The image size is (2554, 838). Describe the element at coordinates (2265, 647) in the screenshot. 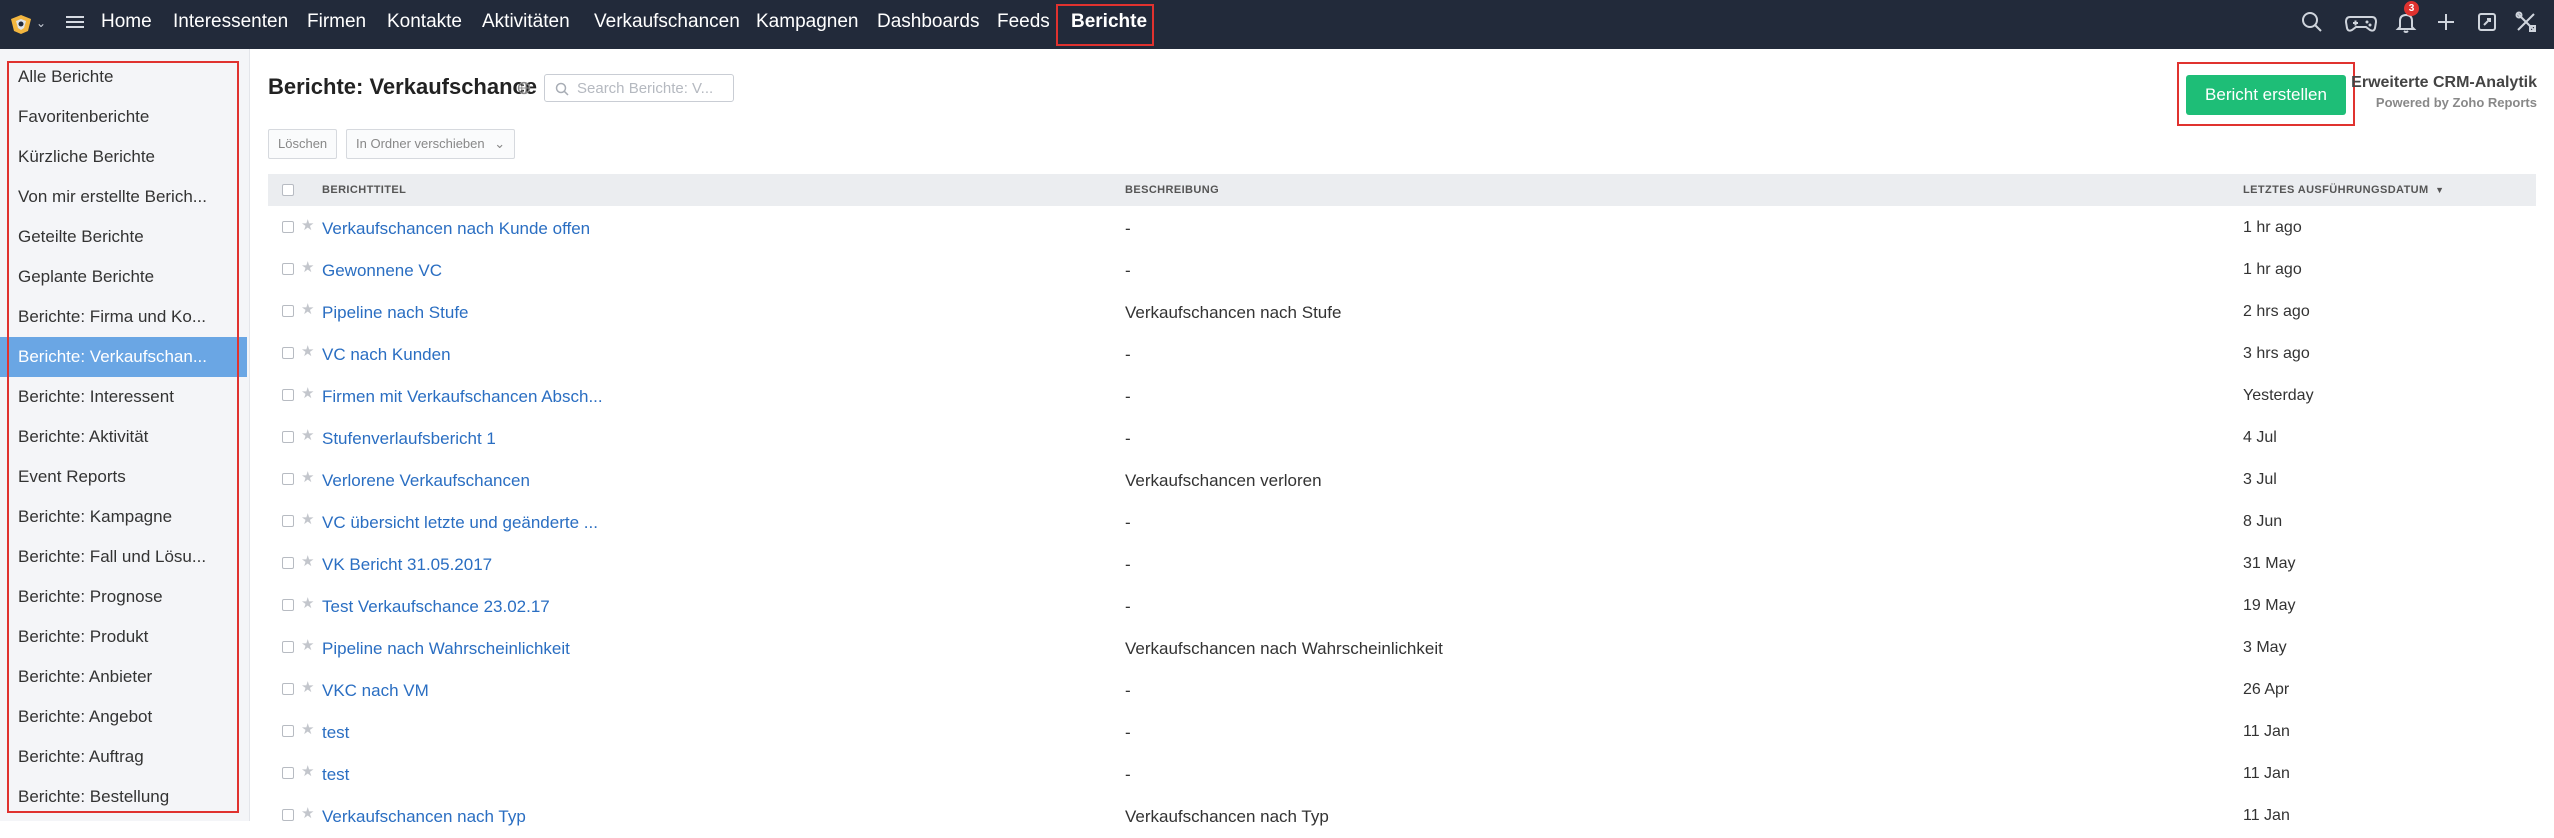

I see `report-last-run-date: 3 May` at that location.